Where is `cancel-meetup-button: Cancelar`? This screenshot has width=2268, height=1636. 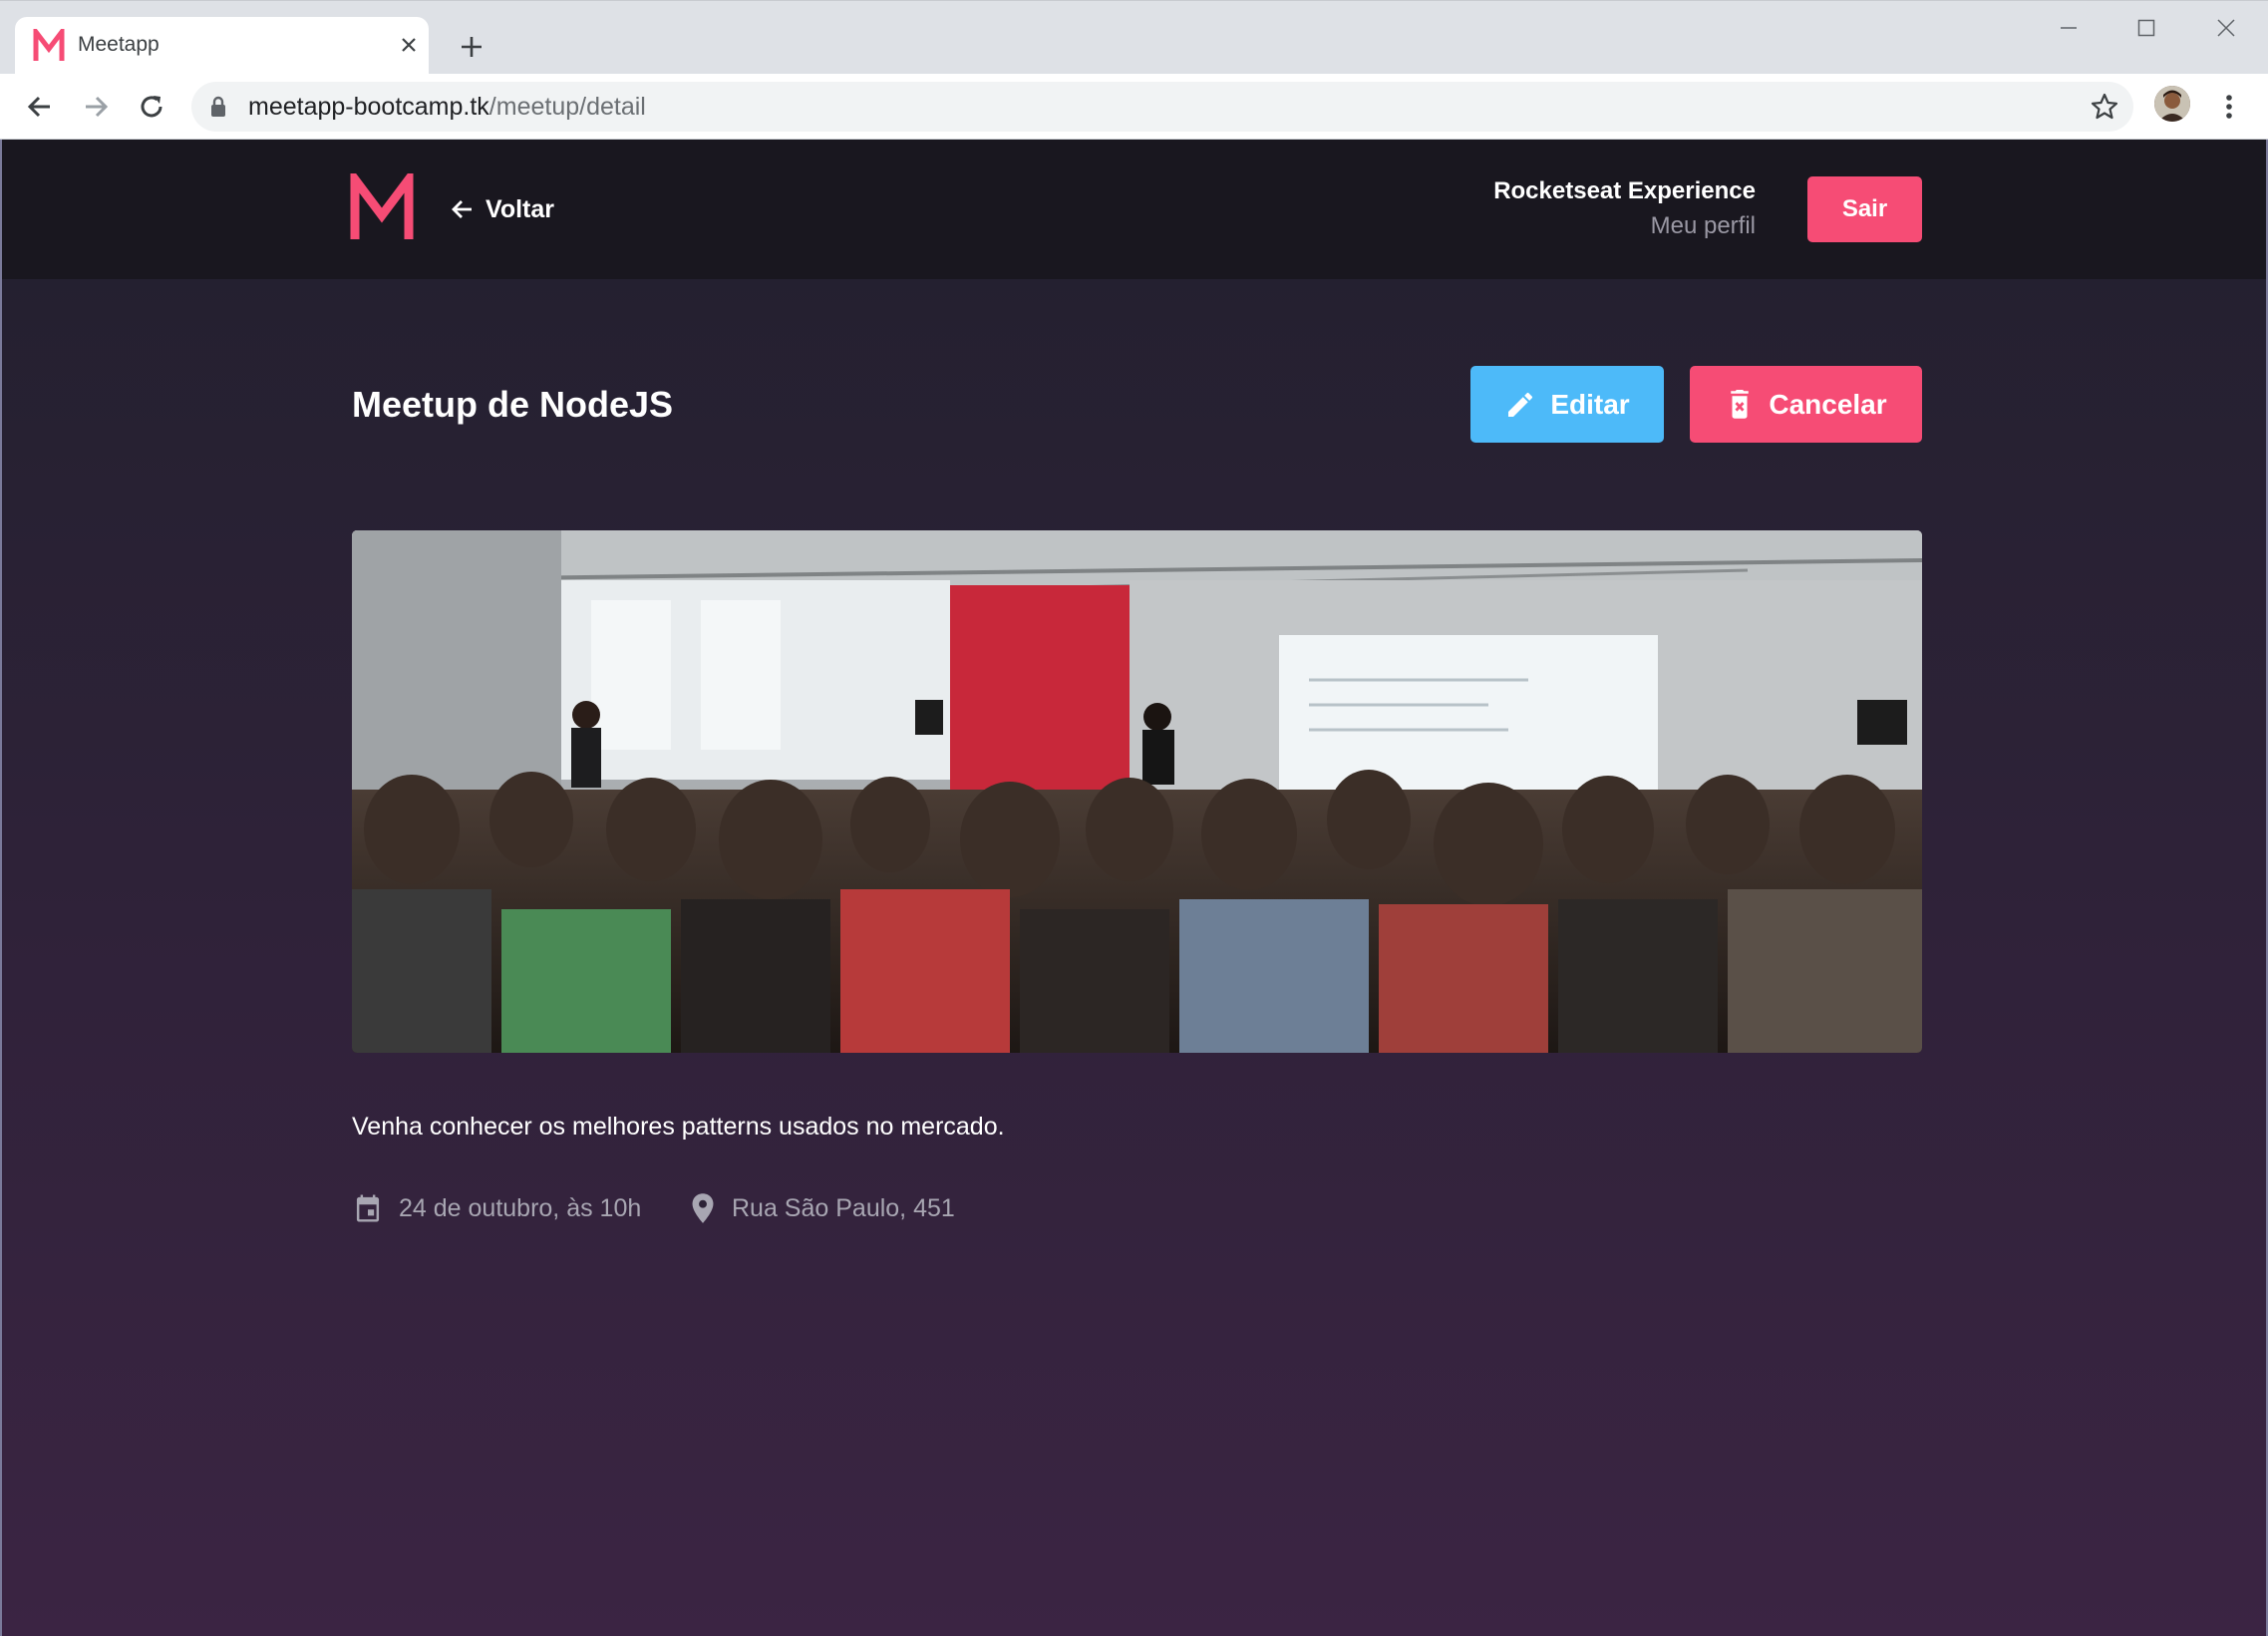 cancel-meetup-button: Cancelar is located at coordinates (1806, 404).